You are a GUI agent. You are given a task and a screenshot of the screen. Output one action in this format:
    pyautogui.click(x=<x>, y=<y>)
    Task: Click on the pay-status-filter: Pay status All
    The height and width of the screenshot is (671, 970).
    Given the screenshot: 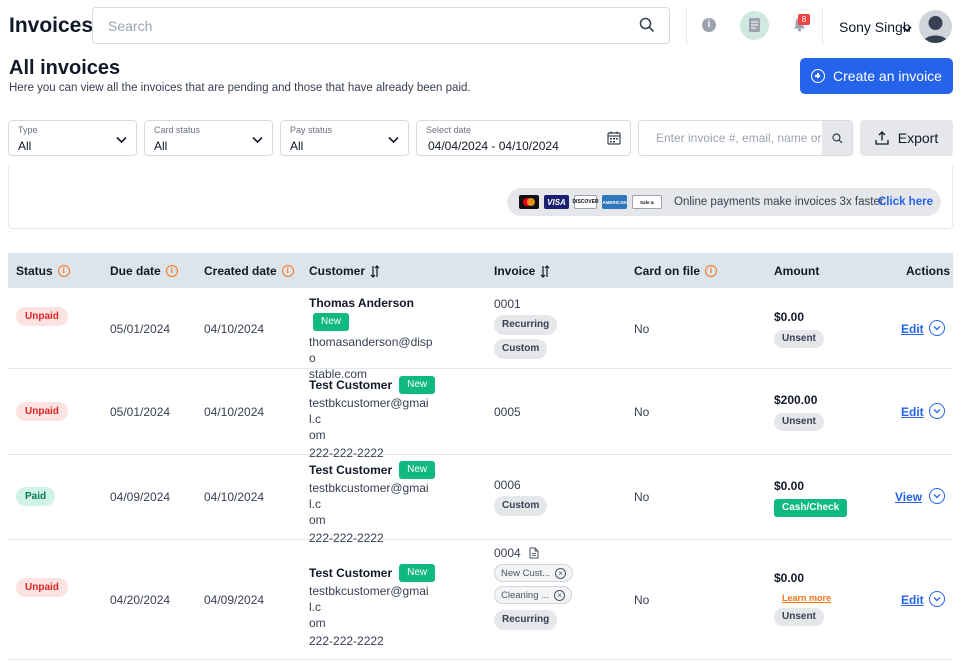 What is the action you would take?
    pyautogui.click(x=344, y=138)
    